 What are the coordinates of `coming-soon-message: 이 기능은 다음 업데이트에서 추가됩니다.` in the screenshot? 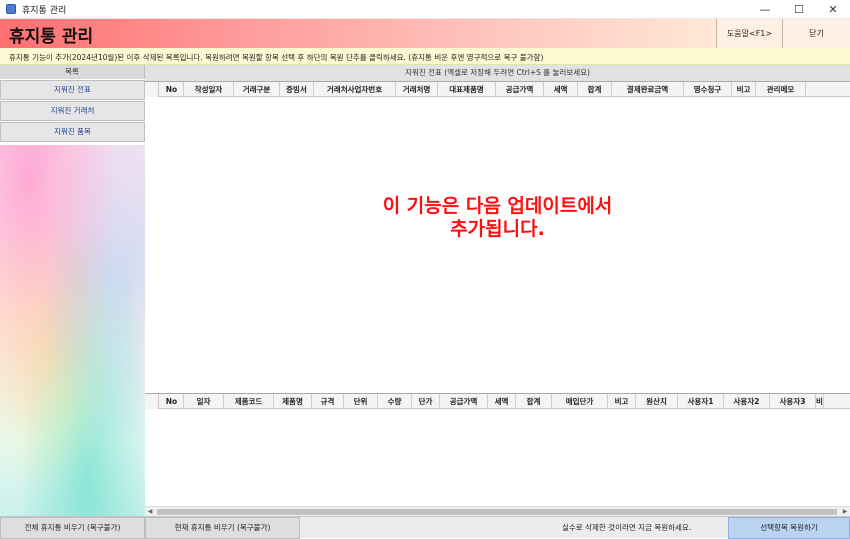 It's located at (497, 218).